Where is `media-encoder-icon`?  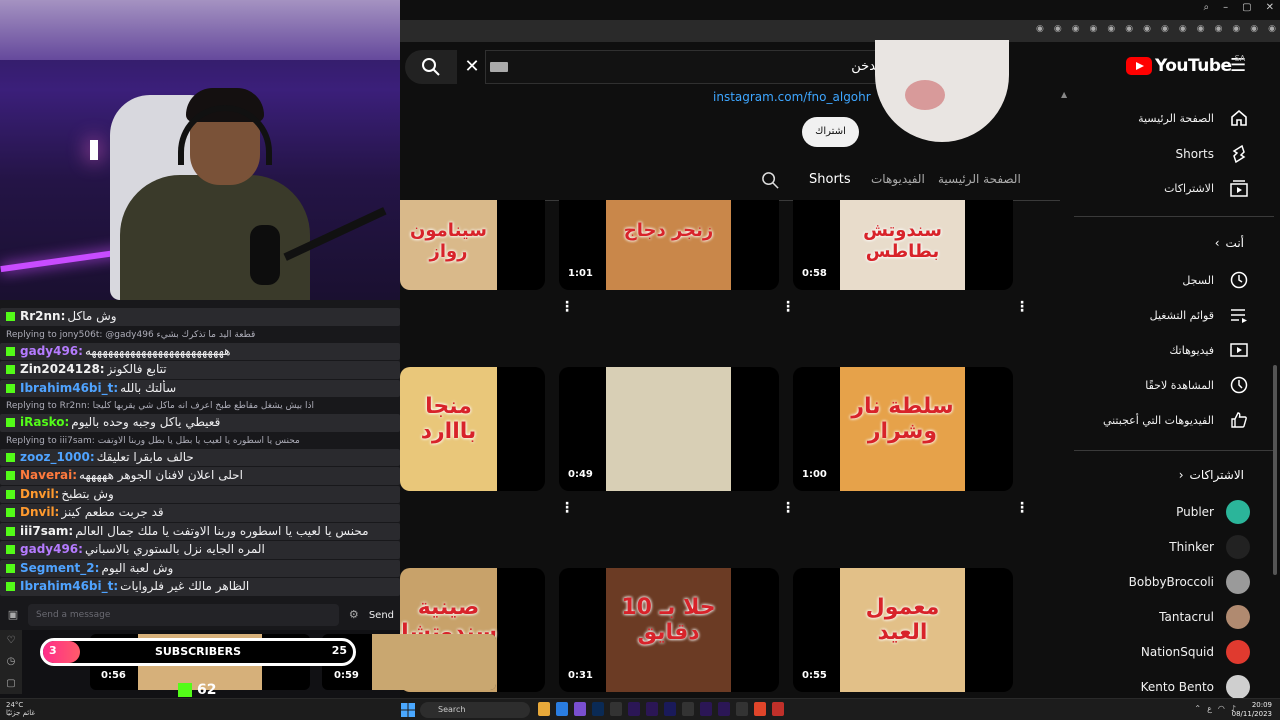
media-encoder-icon is located at coordinates (670, 709).